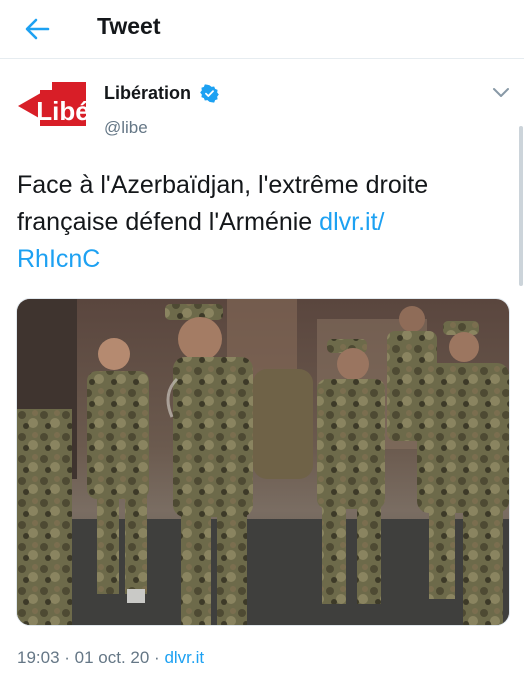 Image resolution: width=524 pixels, height=680 pixels. I want to click on verified-badge-icon, so click(209, 93).